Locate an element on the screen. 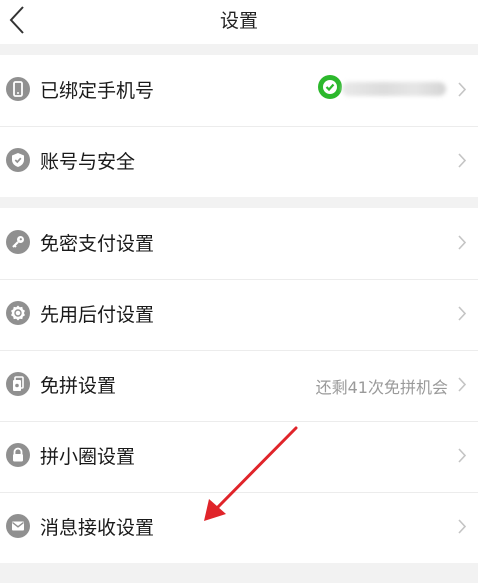  settings-item-group-buy-exemption: 免拼设置 还剩41次免拼机会 is located at coordinates (239, 385).